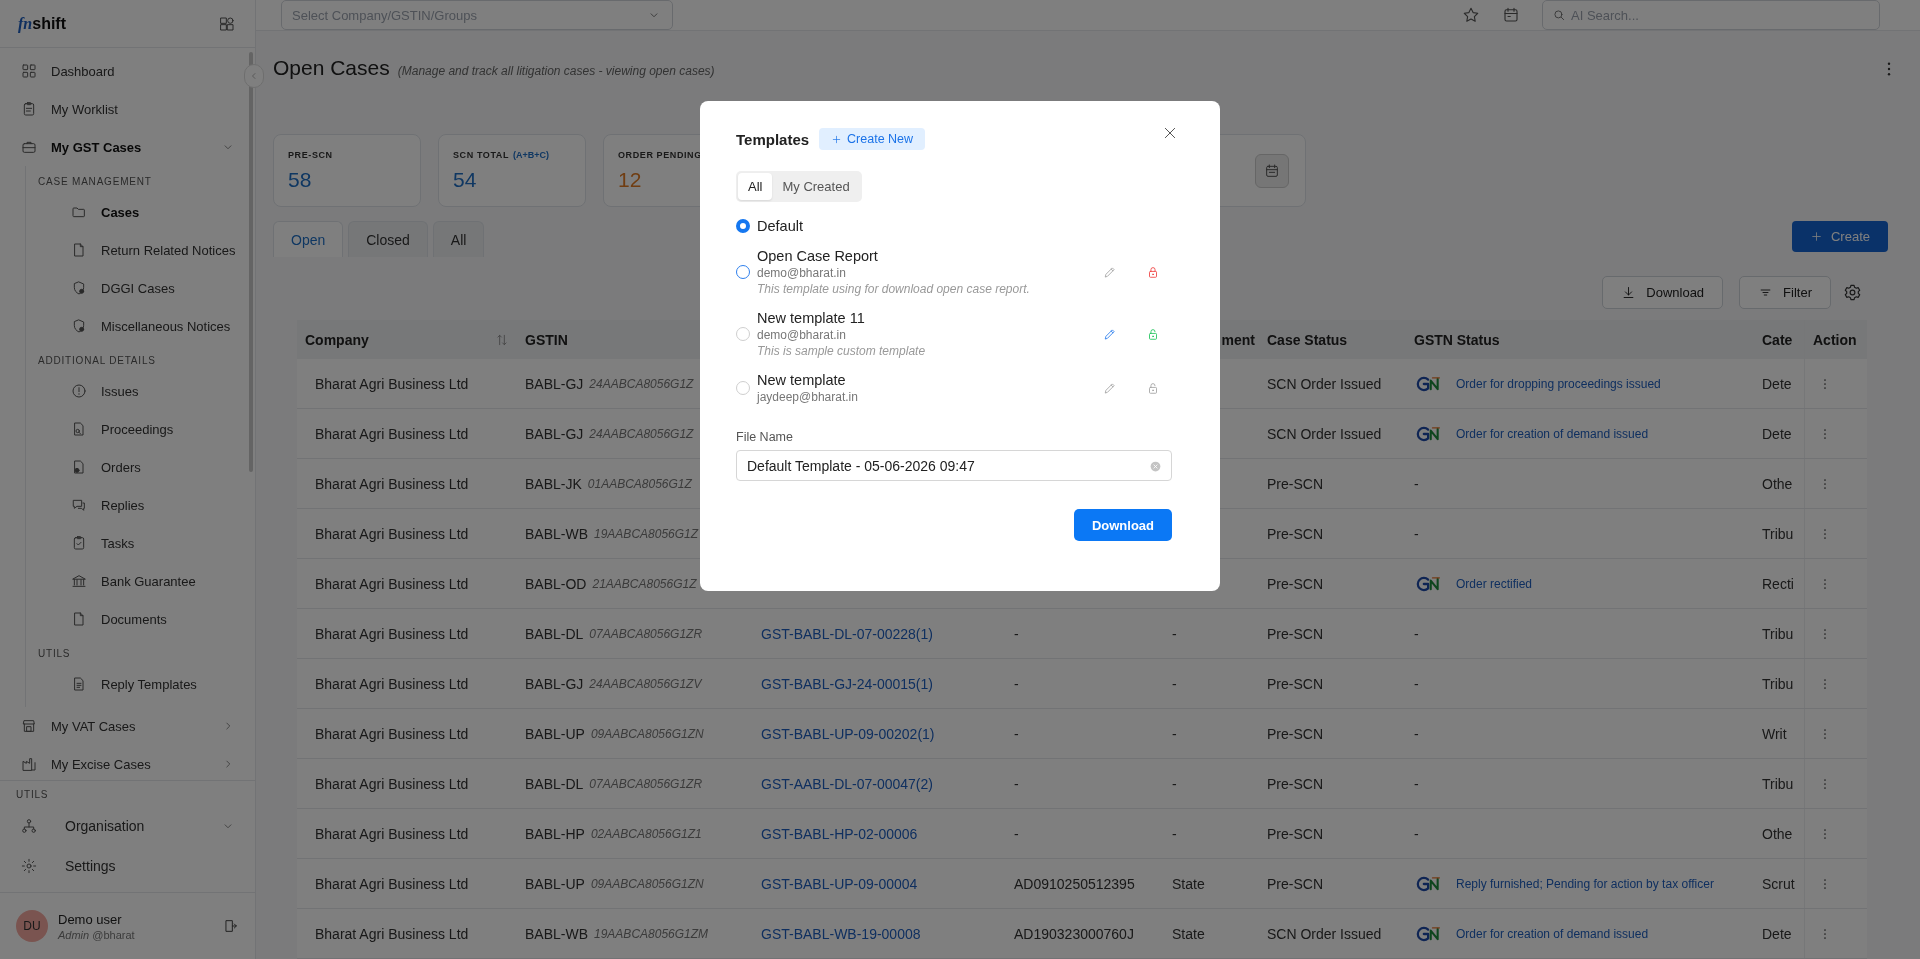 This screenshot has height=959, width=1920. Describe the element at coordinates (231, 926) in the screenshot. I see `logout-icon` at that location.